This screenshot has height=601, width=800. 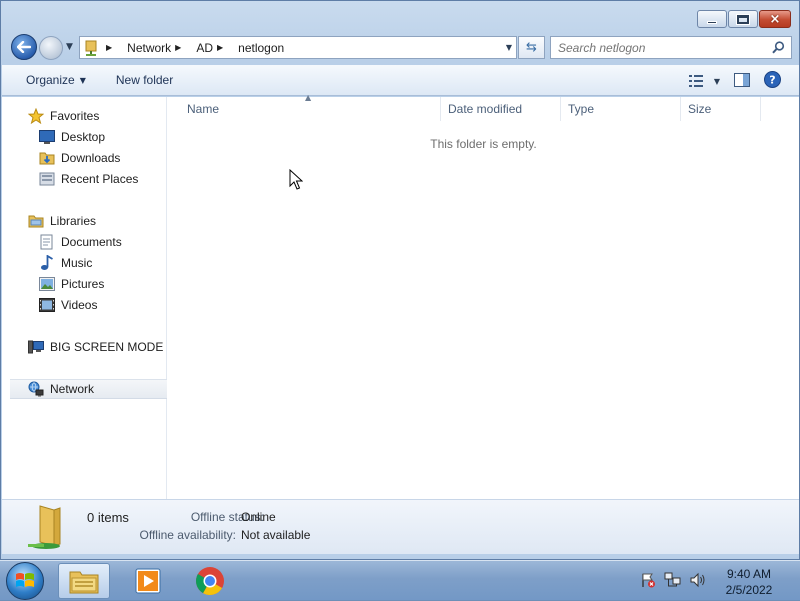 I want to click on nav-label: Downloads, so click(x=91, y=158).